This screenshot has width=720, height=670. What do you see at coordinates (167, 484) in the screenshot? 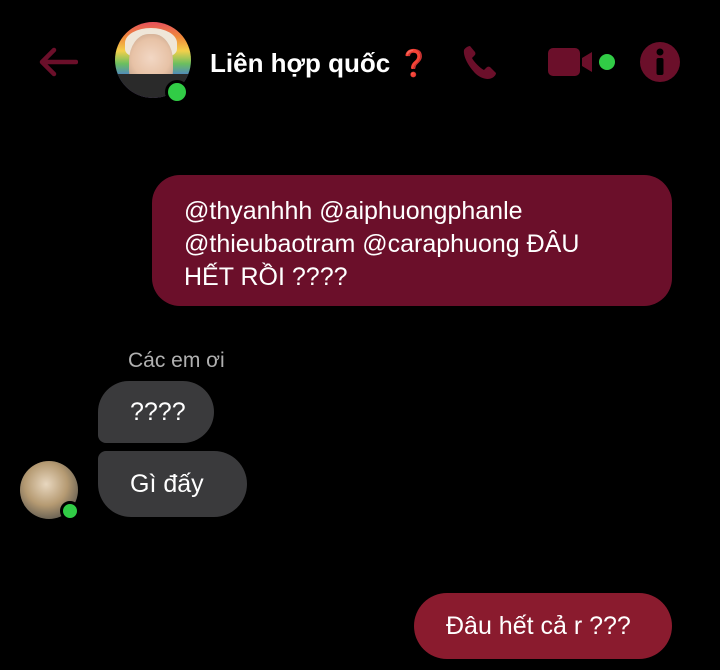
I see `message-text: Gì đấy` at bounding box center [167, 484].